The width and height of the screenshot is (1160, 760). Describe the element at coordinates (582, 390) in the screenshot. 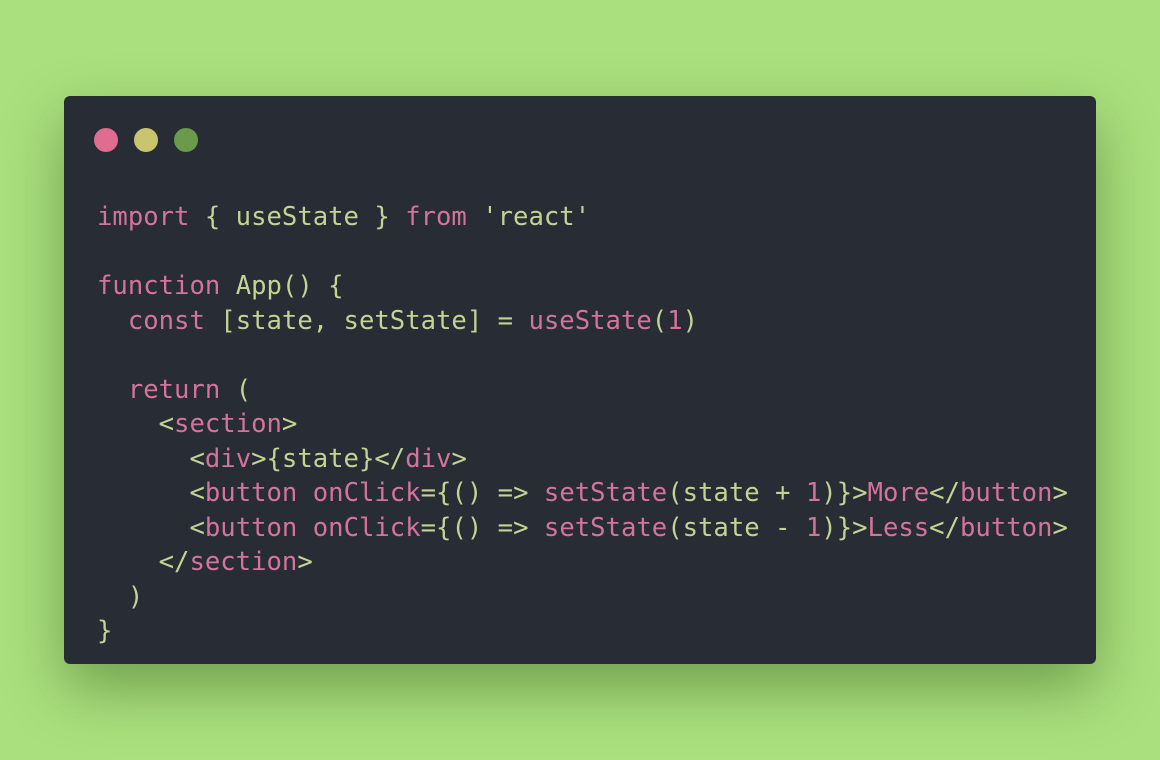

I see `code-line: return (` at that location.